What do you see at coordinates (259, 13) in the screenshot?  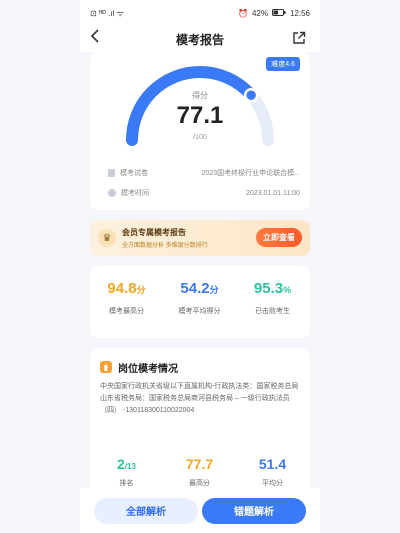 I see `battery-level: 42%` at bounding box center [259, 13].